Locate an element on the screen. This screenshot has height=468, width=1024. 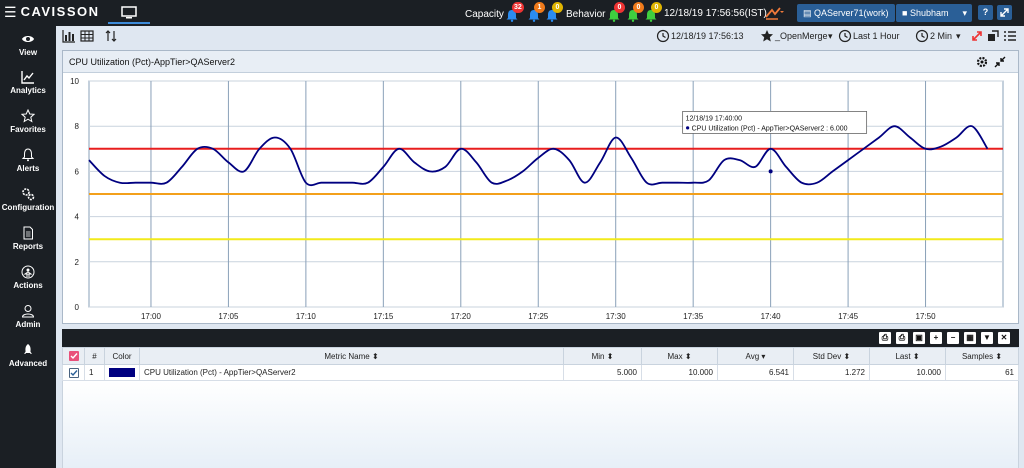
y-tick-label: 10 is located at coordinates (74, 81).